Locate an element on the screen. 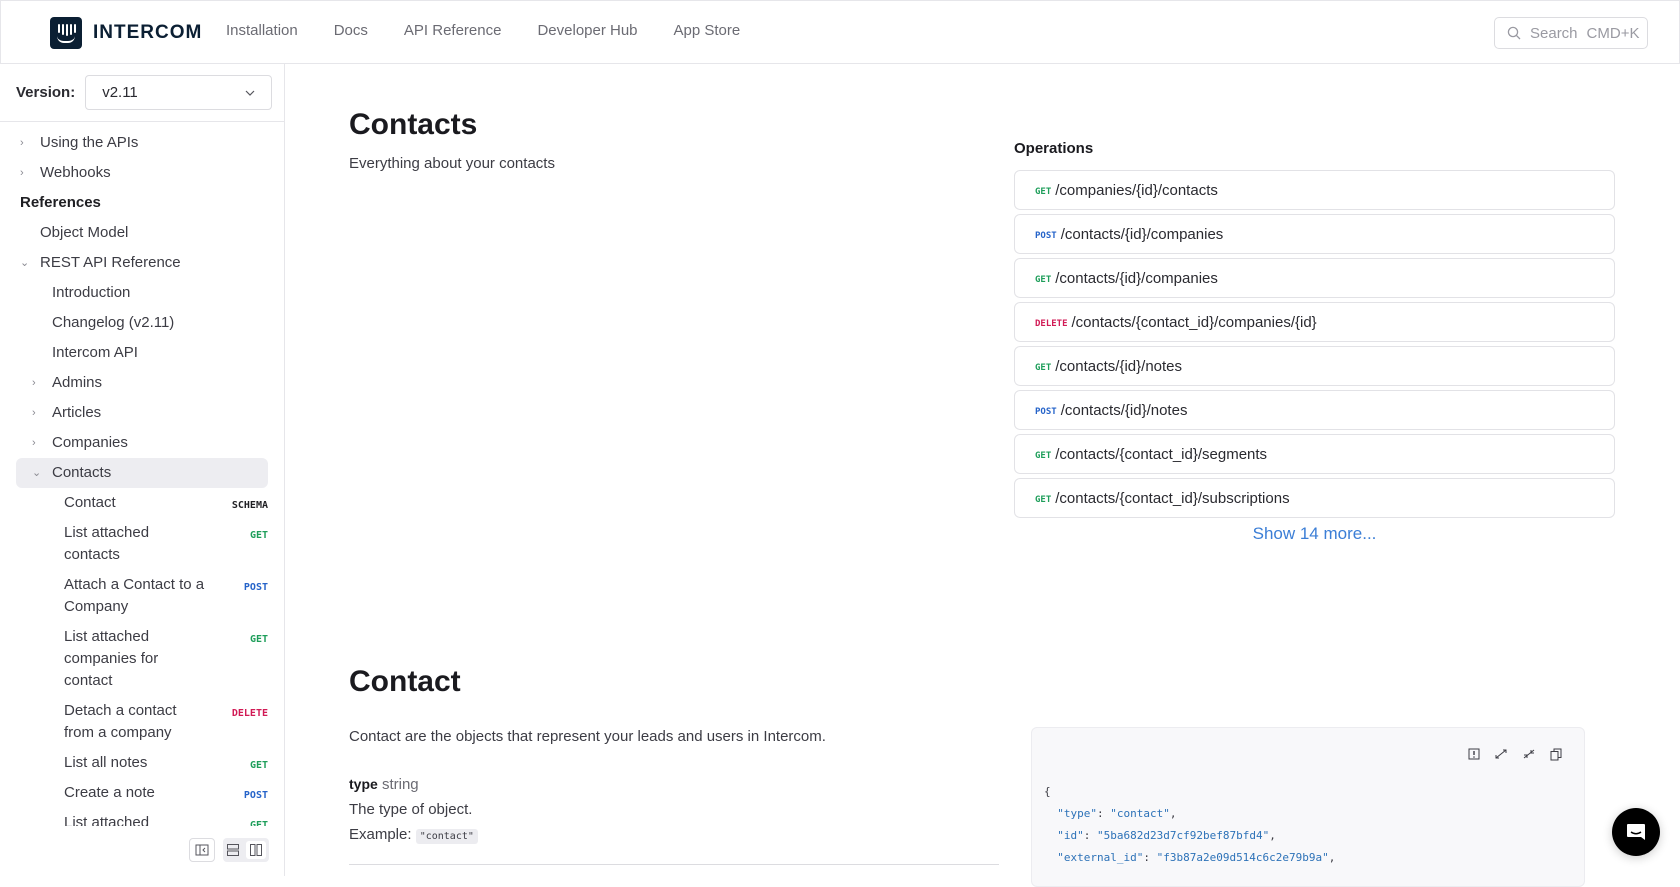 The height and width of the screenshot is (887, 1680). operations-title: Operations is located at coordinates (1054, 148).